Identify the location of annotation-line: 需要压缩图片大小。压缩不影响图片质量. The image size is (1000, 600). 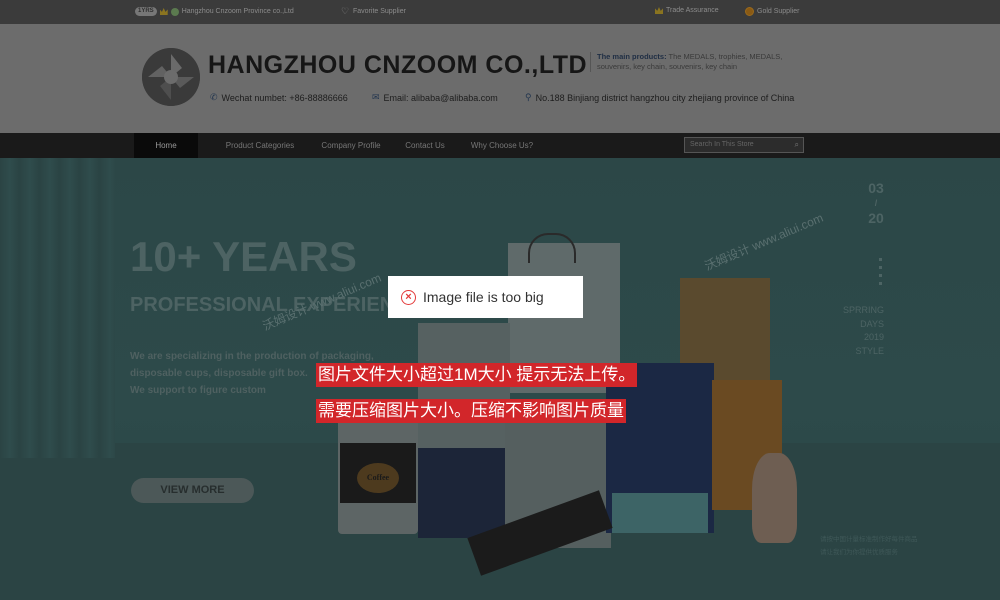
(471, 411).